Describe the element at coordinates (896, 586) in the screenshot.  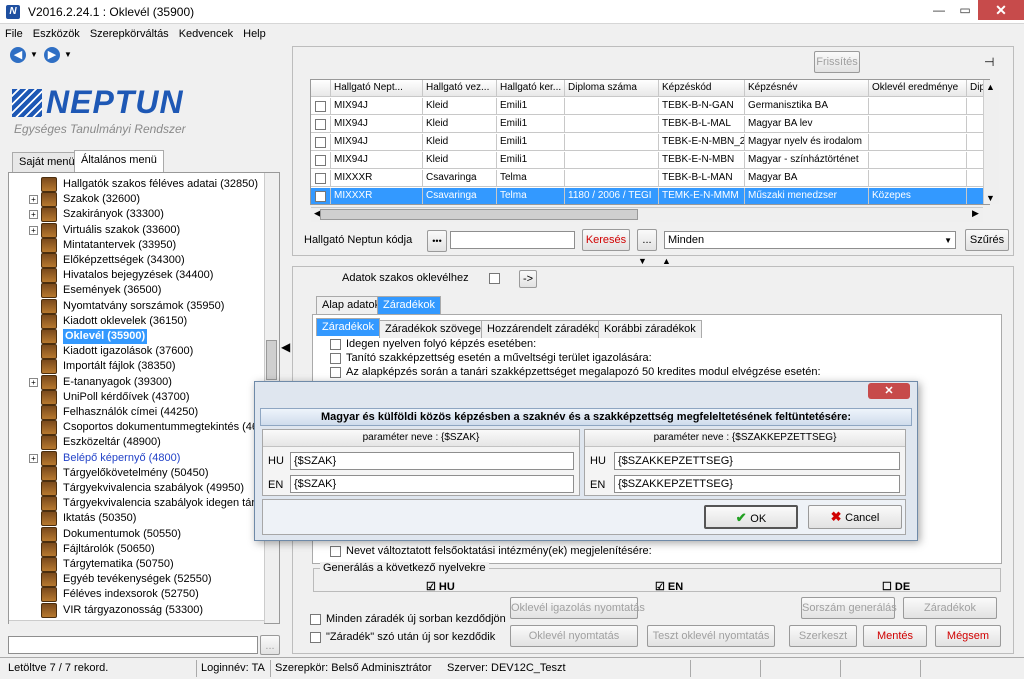
I see `lang-de: ☐ DE` at that location.